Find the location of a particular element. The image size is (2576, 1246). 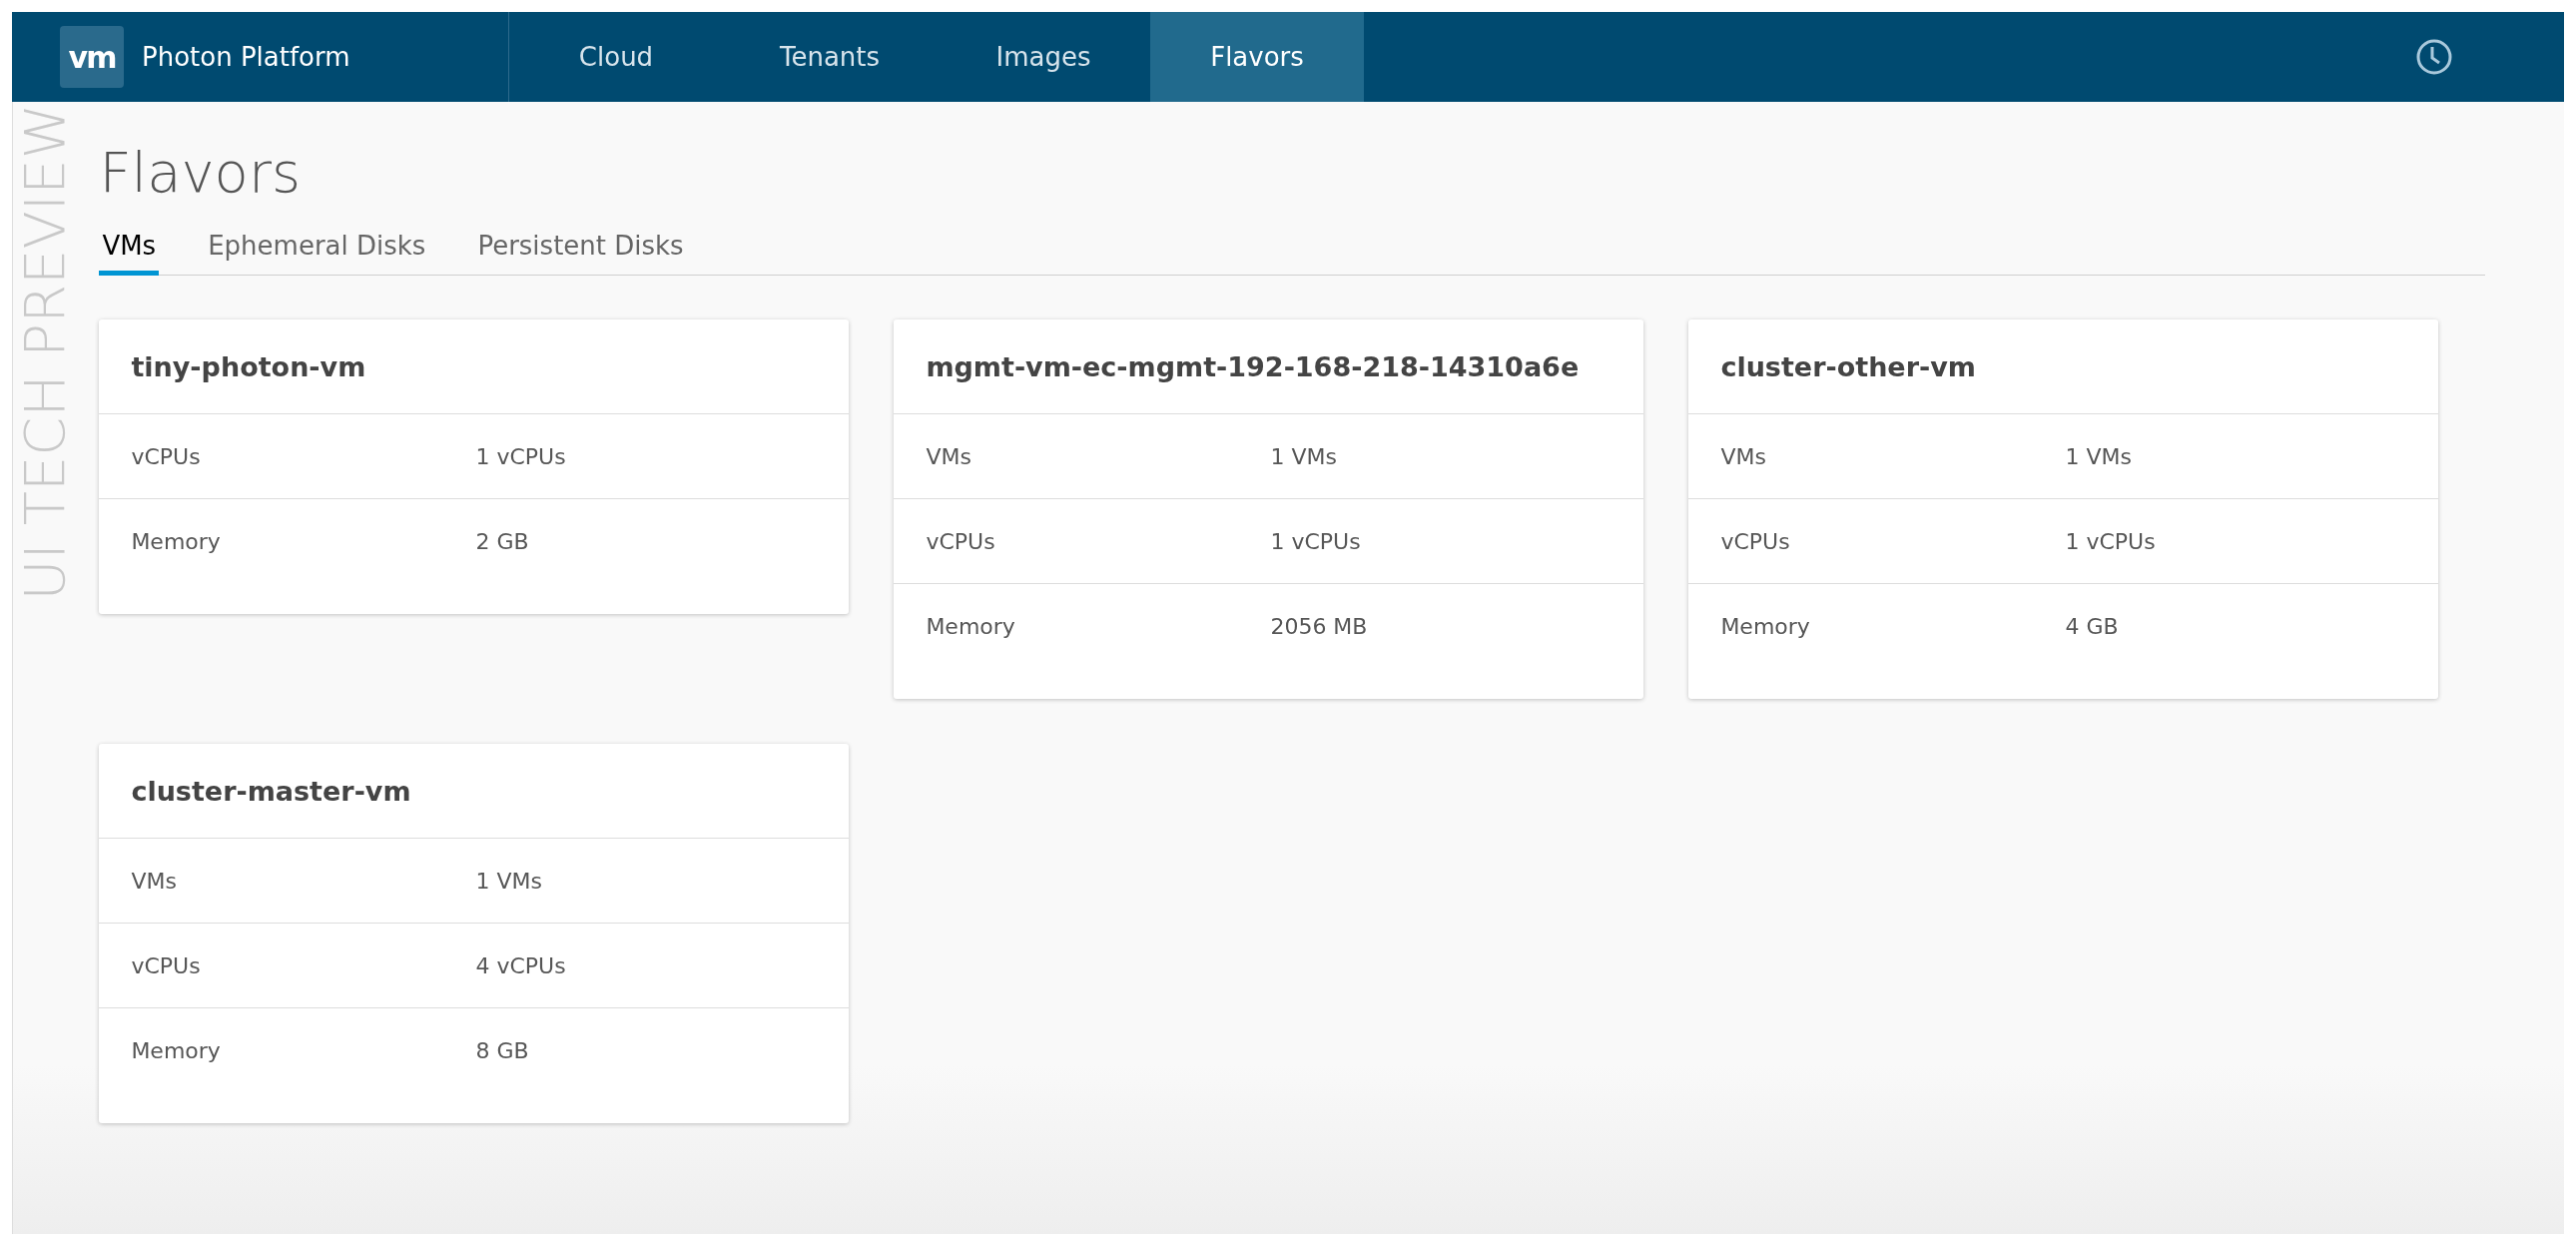

card-title: cluster-master-vm is located at coordinates (474, 792).